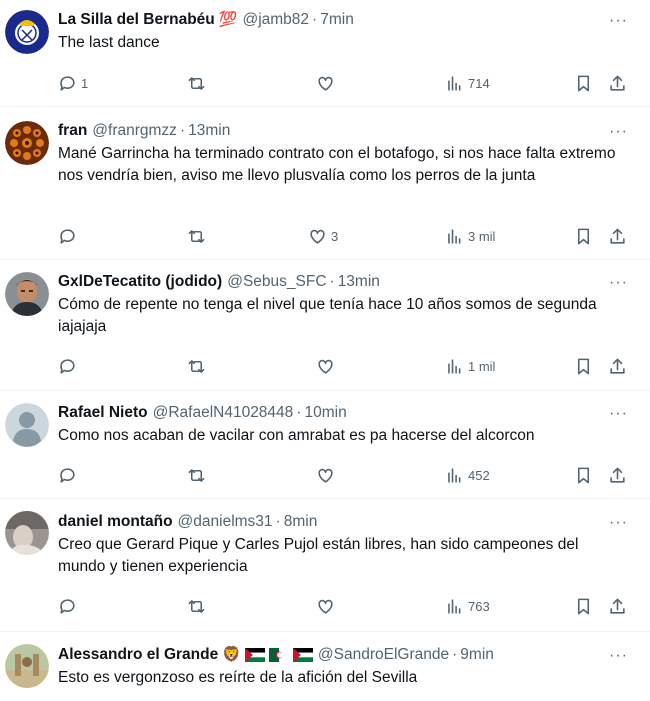 Image resolution: width=650 pixels, height=701 pixels. I want to click on timestamp: 9min, so click(477, 655).